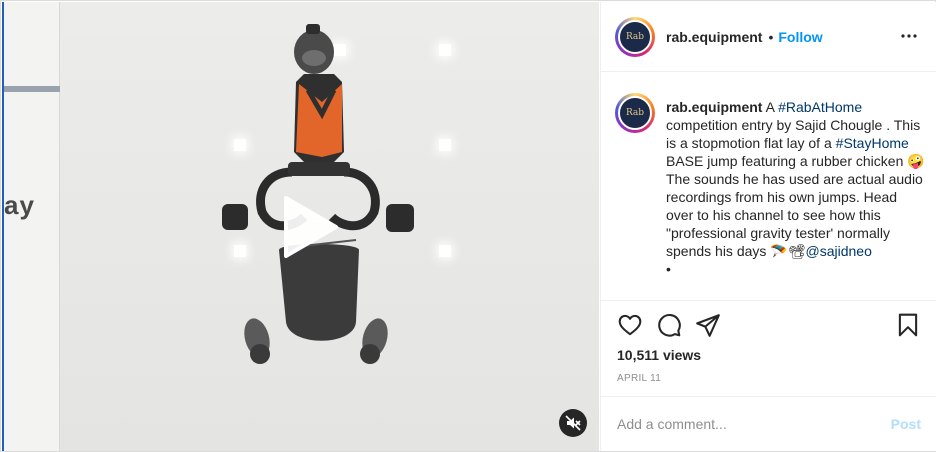 The height and width of the screenshot is (452, 936). What do you see at coordinates (714, 37) in the screenshot?
I see `username-link: rab.equipment` at bounding box center [714, 37].